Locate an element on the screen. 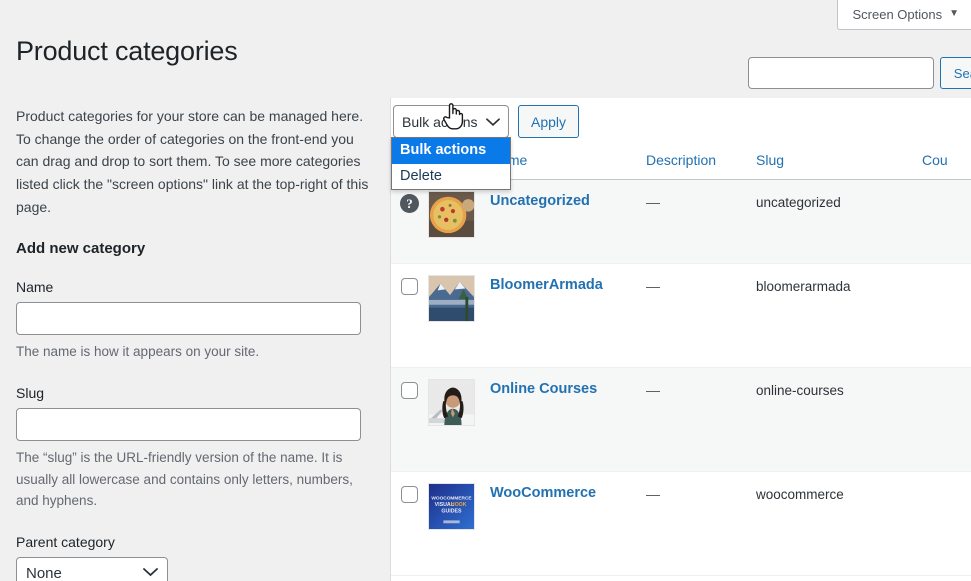 This screenshot has height=581, width=971. bulk-actions-label: Bulk actions is located at coordinates (440, 121).